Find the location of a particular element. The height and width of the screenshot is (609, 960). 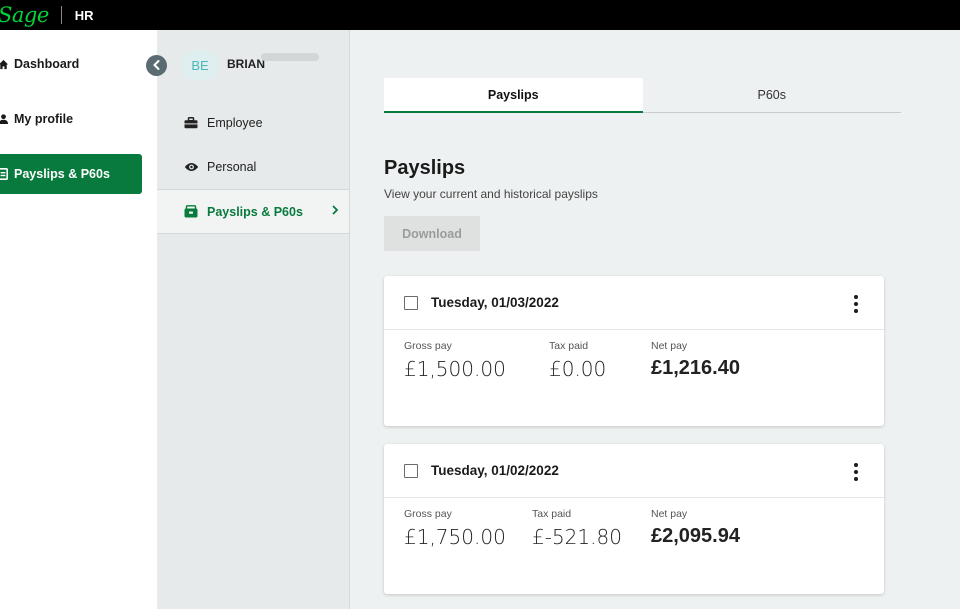

subnav-item-payslips-p60s: Payslips & P60s is located at coordinates (253, 211).